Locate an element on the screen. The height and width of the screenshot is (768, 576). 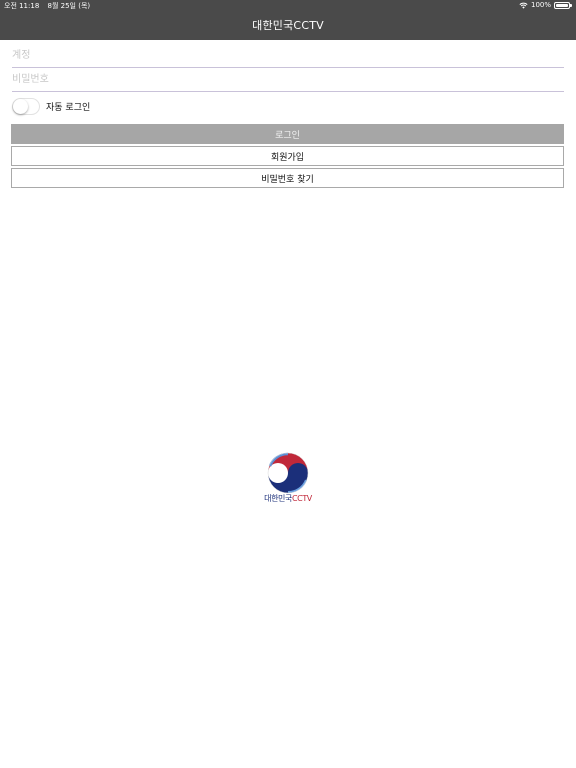
top-bar: 오전 11:18 8월 25일 (목) 100% 대한민국CCTV is located at coordinates (288, 20).